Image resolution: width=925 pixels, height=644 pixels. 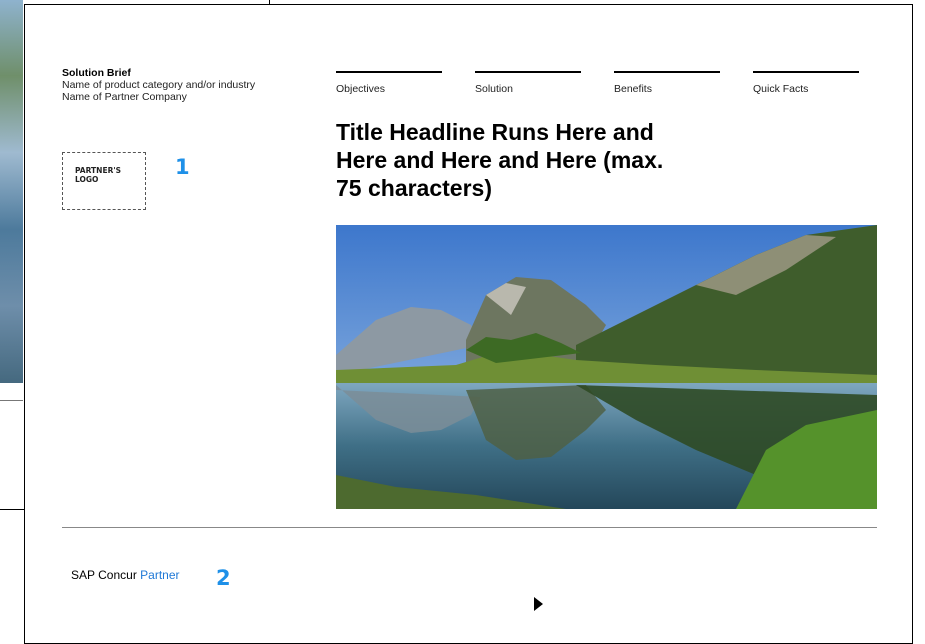 I want to click on nav-item-quick-facts: Quick Facts, so click(x=806, y=83).